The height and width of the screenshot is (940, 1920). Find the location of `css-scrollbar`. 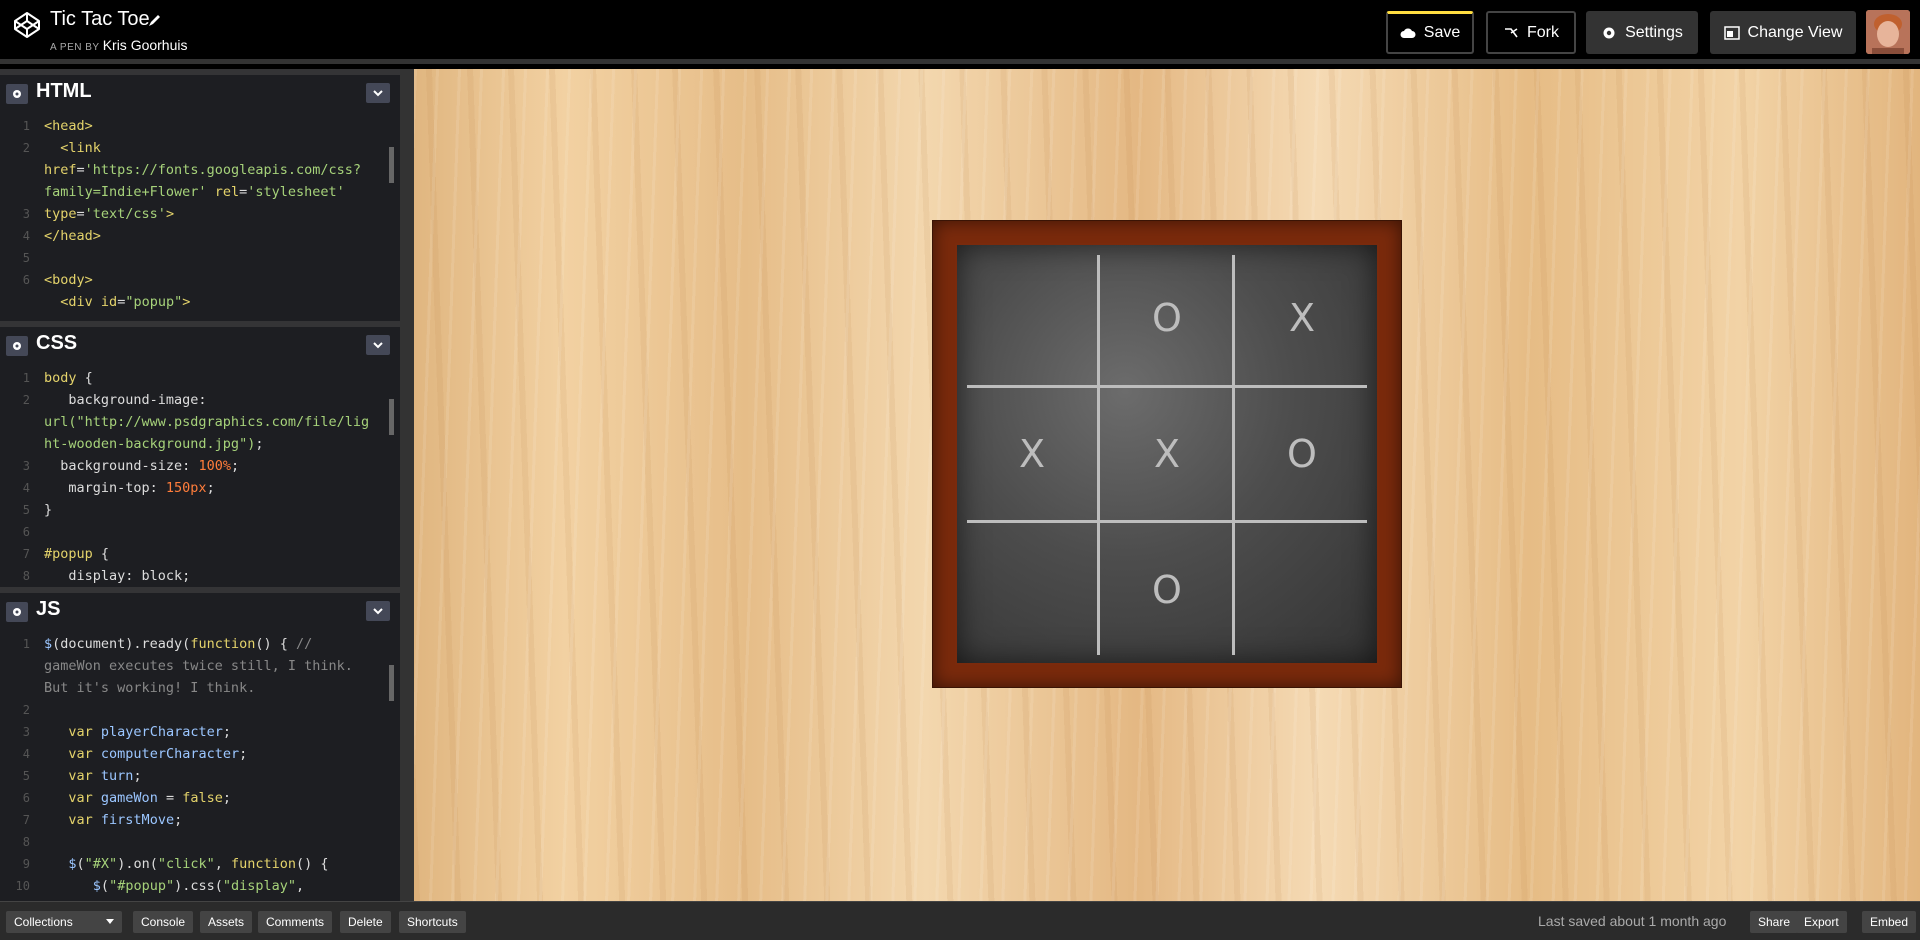

css-scrollbar is located at coordinates (391, 417).